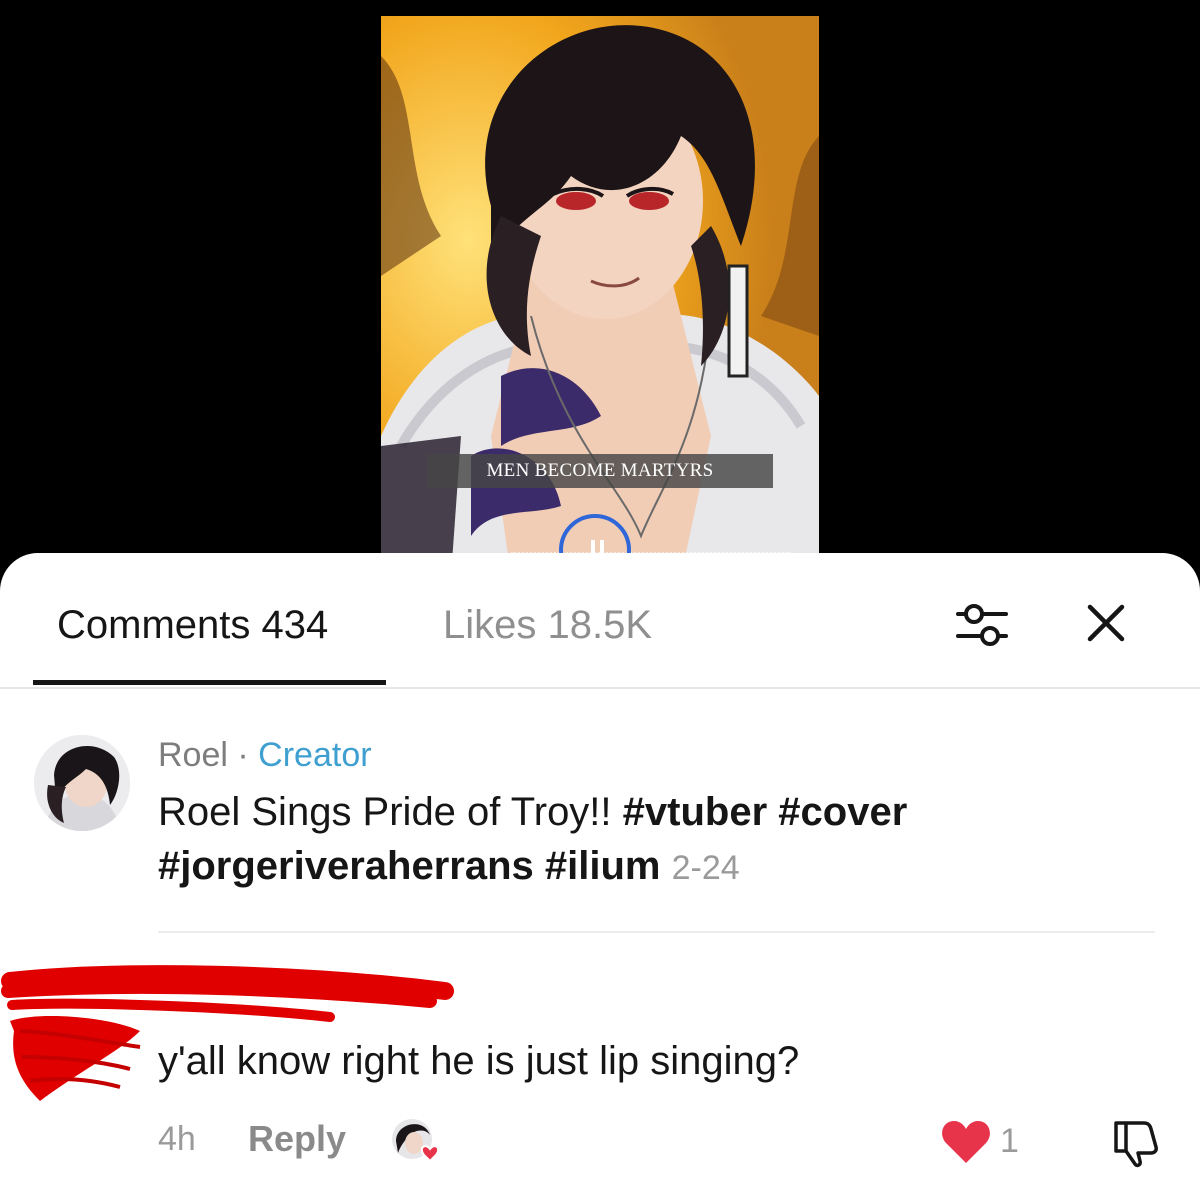  I want to click on comment-divider, so click(656, 932).